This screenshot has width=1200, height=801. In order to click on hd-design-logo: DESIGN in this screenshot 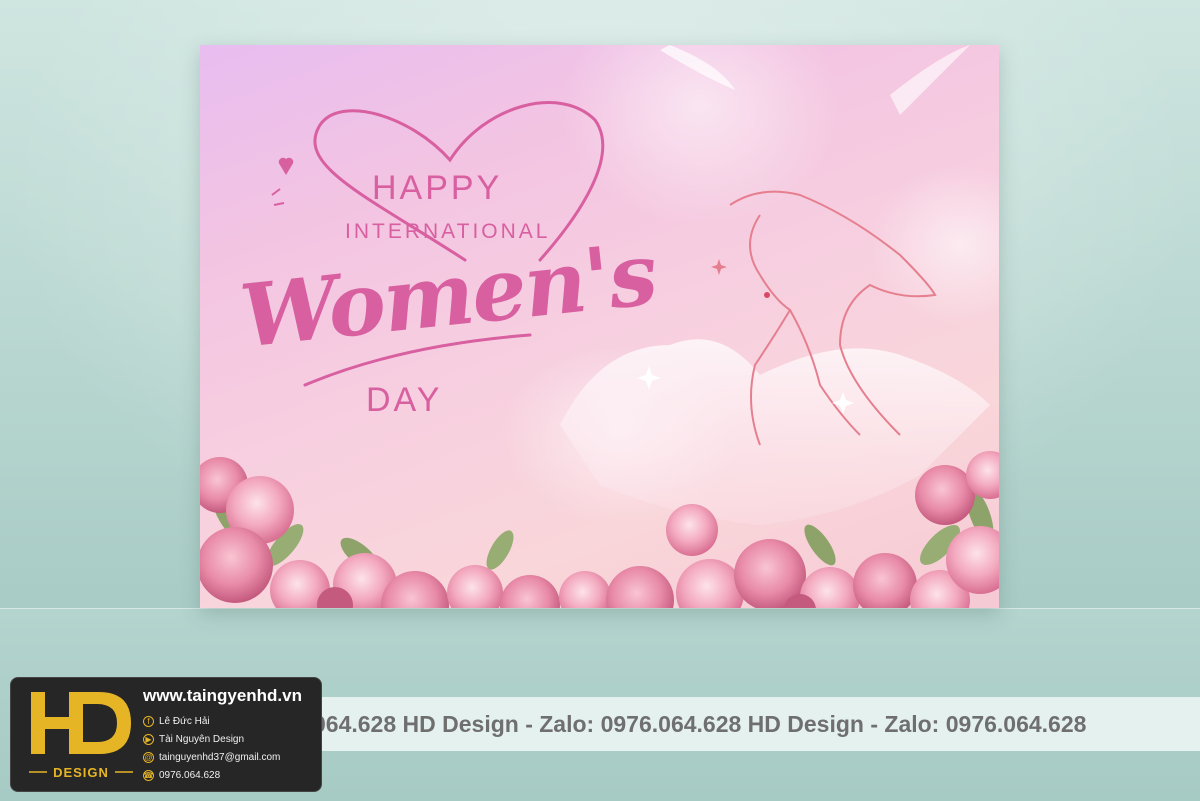, I will do `click(81, 736)`.